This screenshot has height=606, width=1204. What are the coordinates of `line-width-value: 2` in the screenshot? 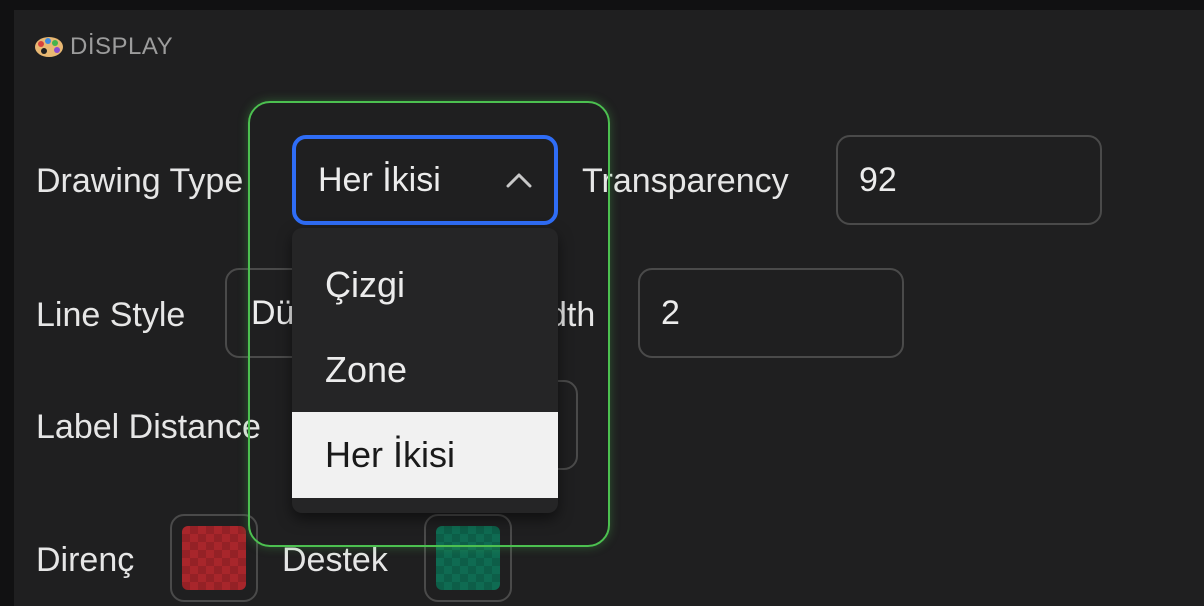 It's located at (670, 312).